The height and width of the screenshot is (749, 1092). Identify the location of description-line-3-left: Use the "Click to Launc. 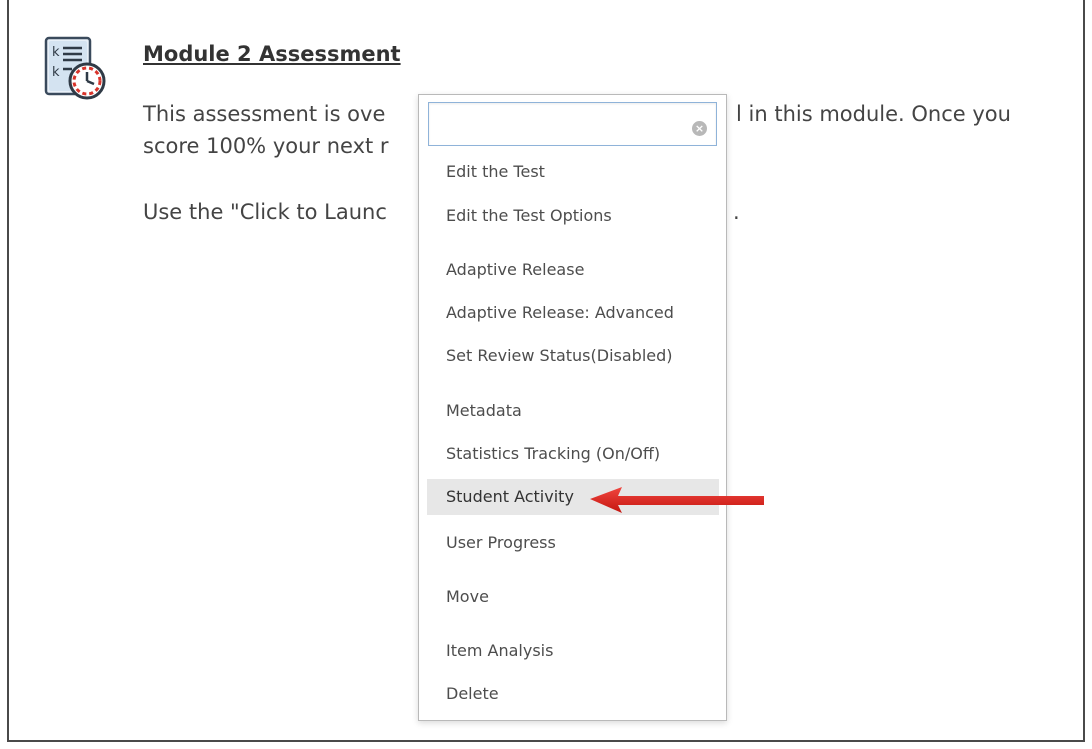
(265, 212).